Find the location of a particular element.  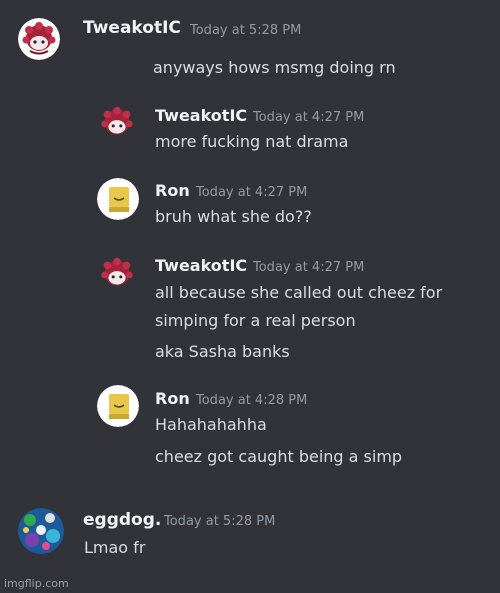

eggdog-avatar-icon is located at coordinates (41, 531).